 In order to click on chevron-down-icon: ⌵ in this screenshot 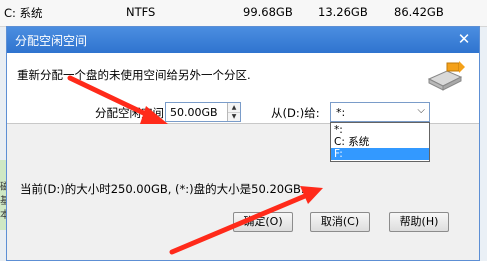, I will do `click(421, 110)`.